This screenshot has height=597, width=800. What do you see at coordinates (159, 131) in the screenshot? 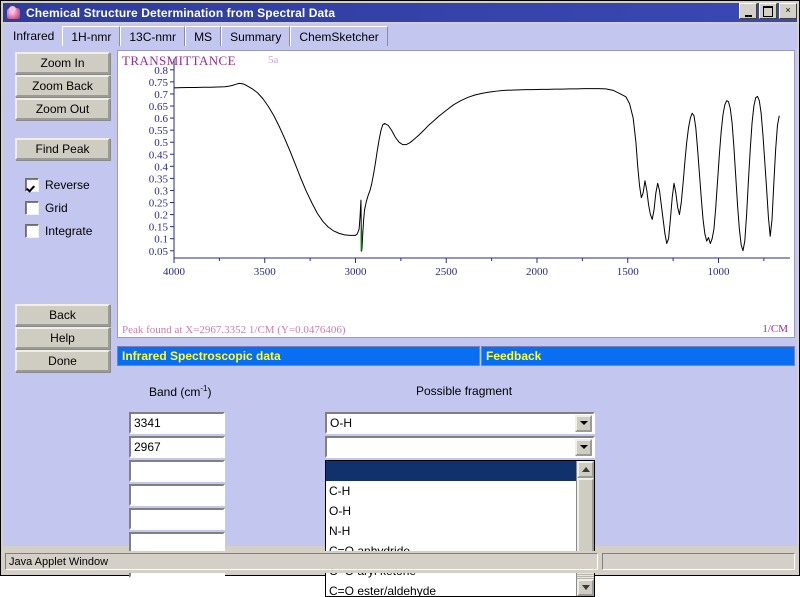
I see `svg-text: 0.55` at bounding box center [159, 131].